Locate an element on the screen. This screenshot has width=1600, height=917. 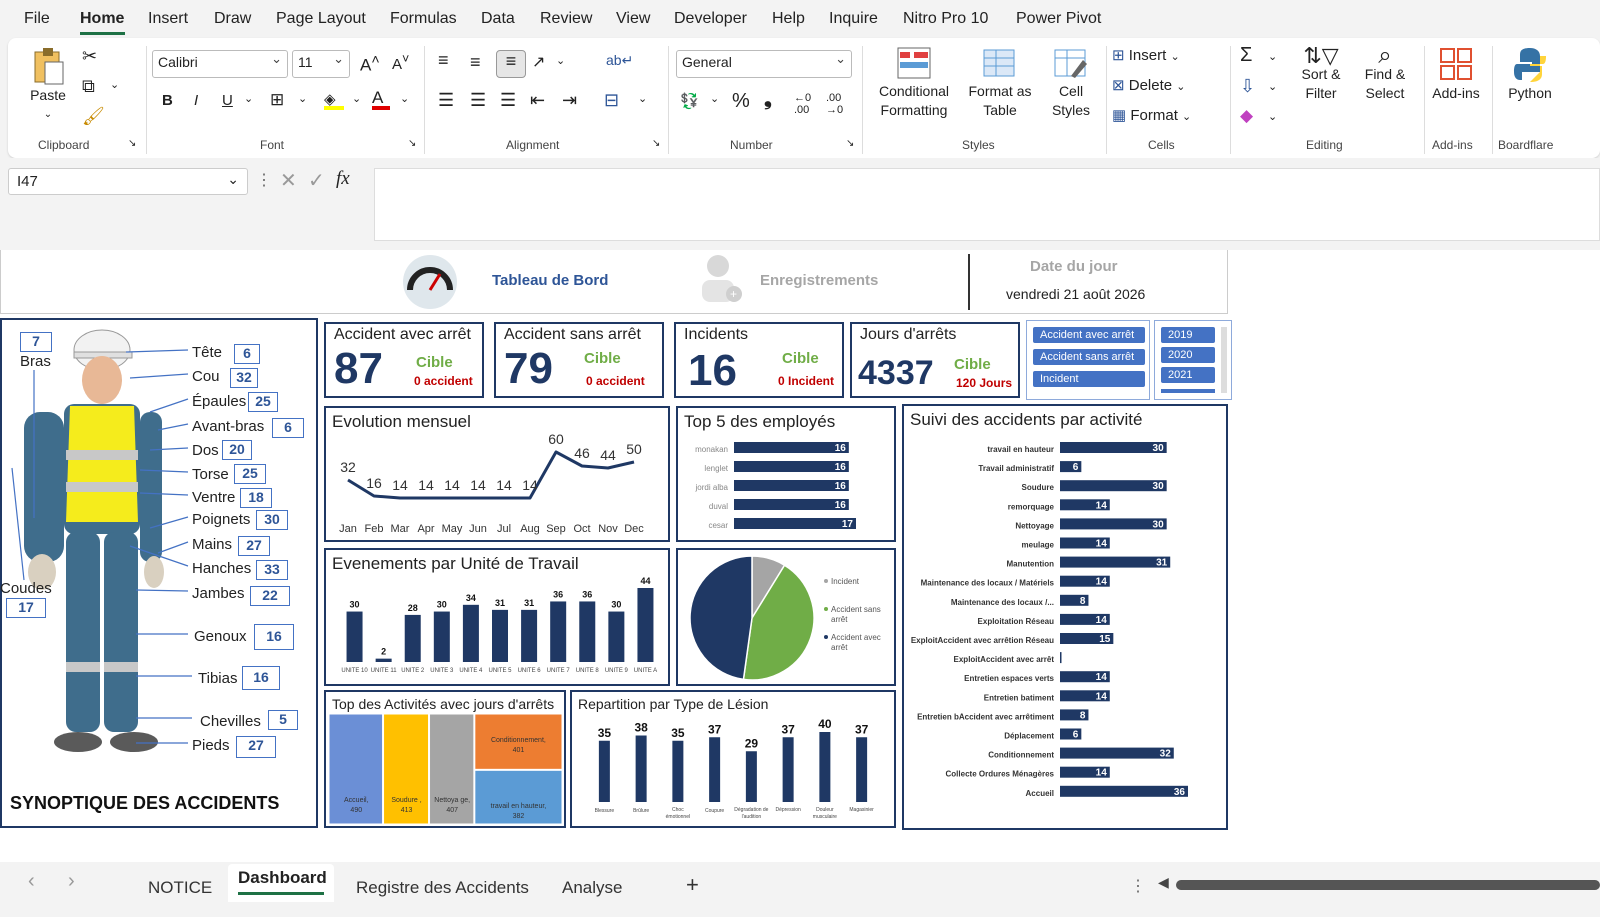
menu-view: View is located at coordinates (633, 19).